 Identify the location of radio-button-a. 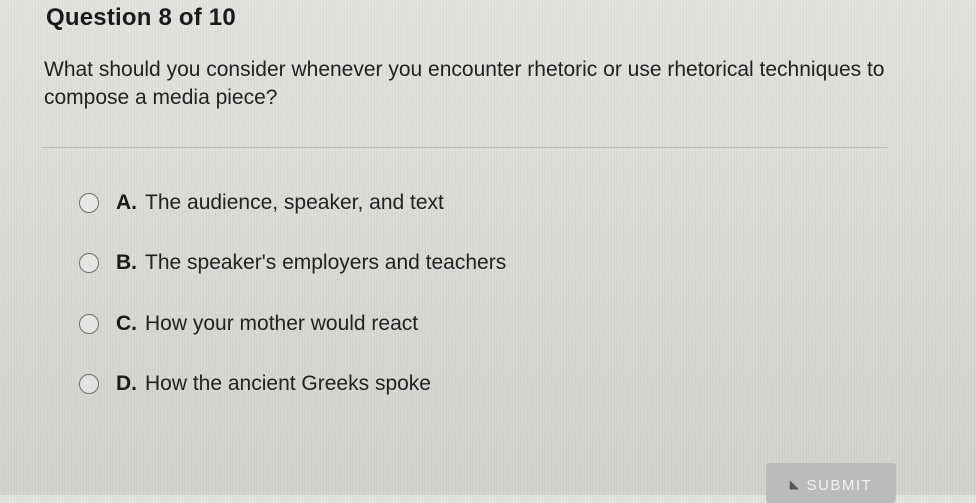
(89, 203).